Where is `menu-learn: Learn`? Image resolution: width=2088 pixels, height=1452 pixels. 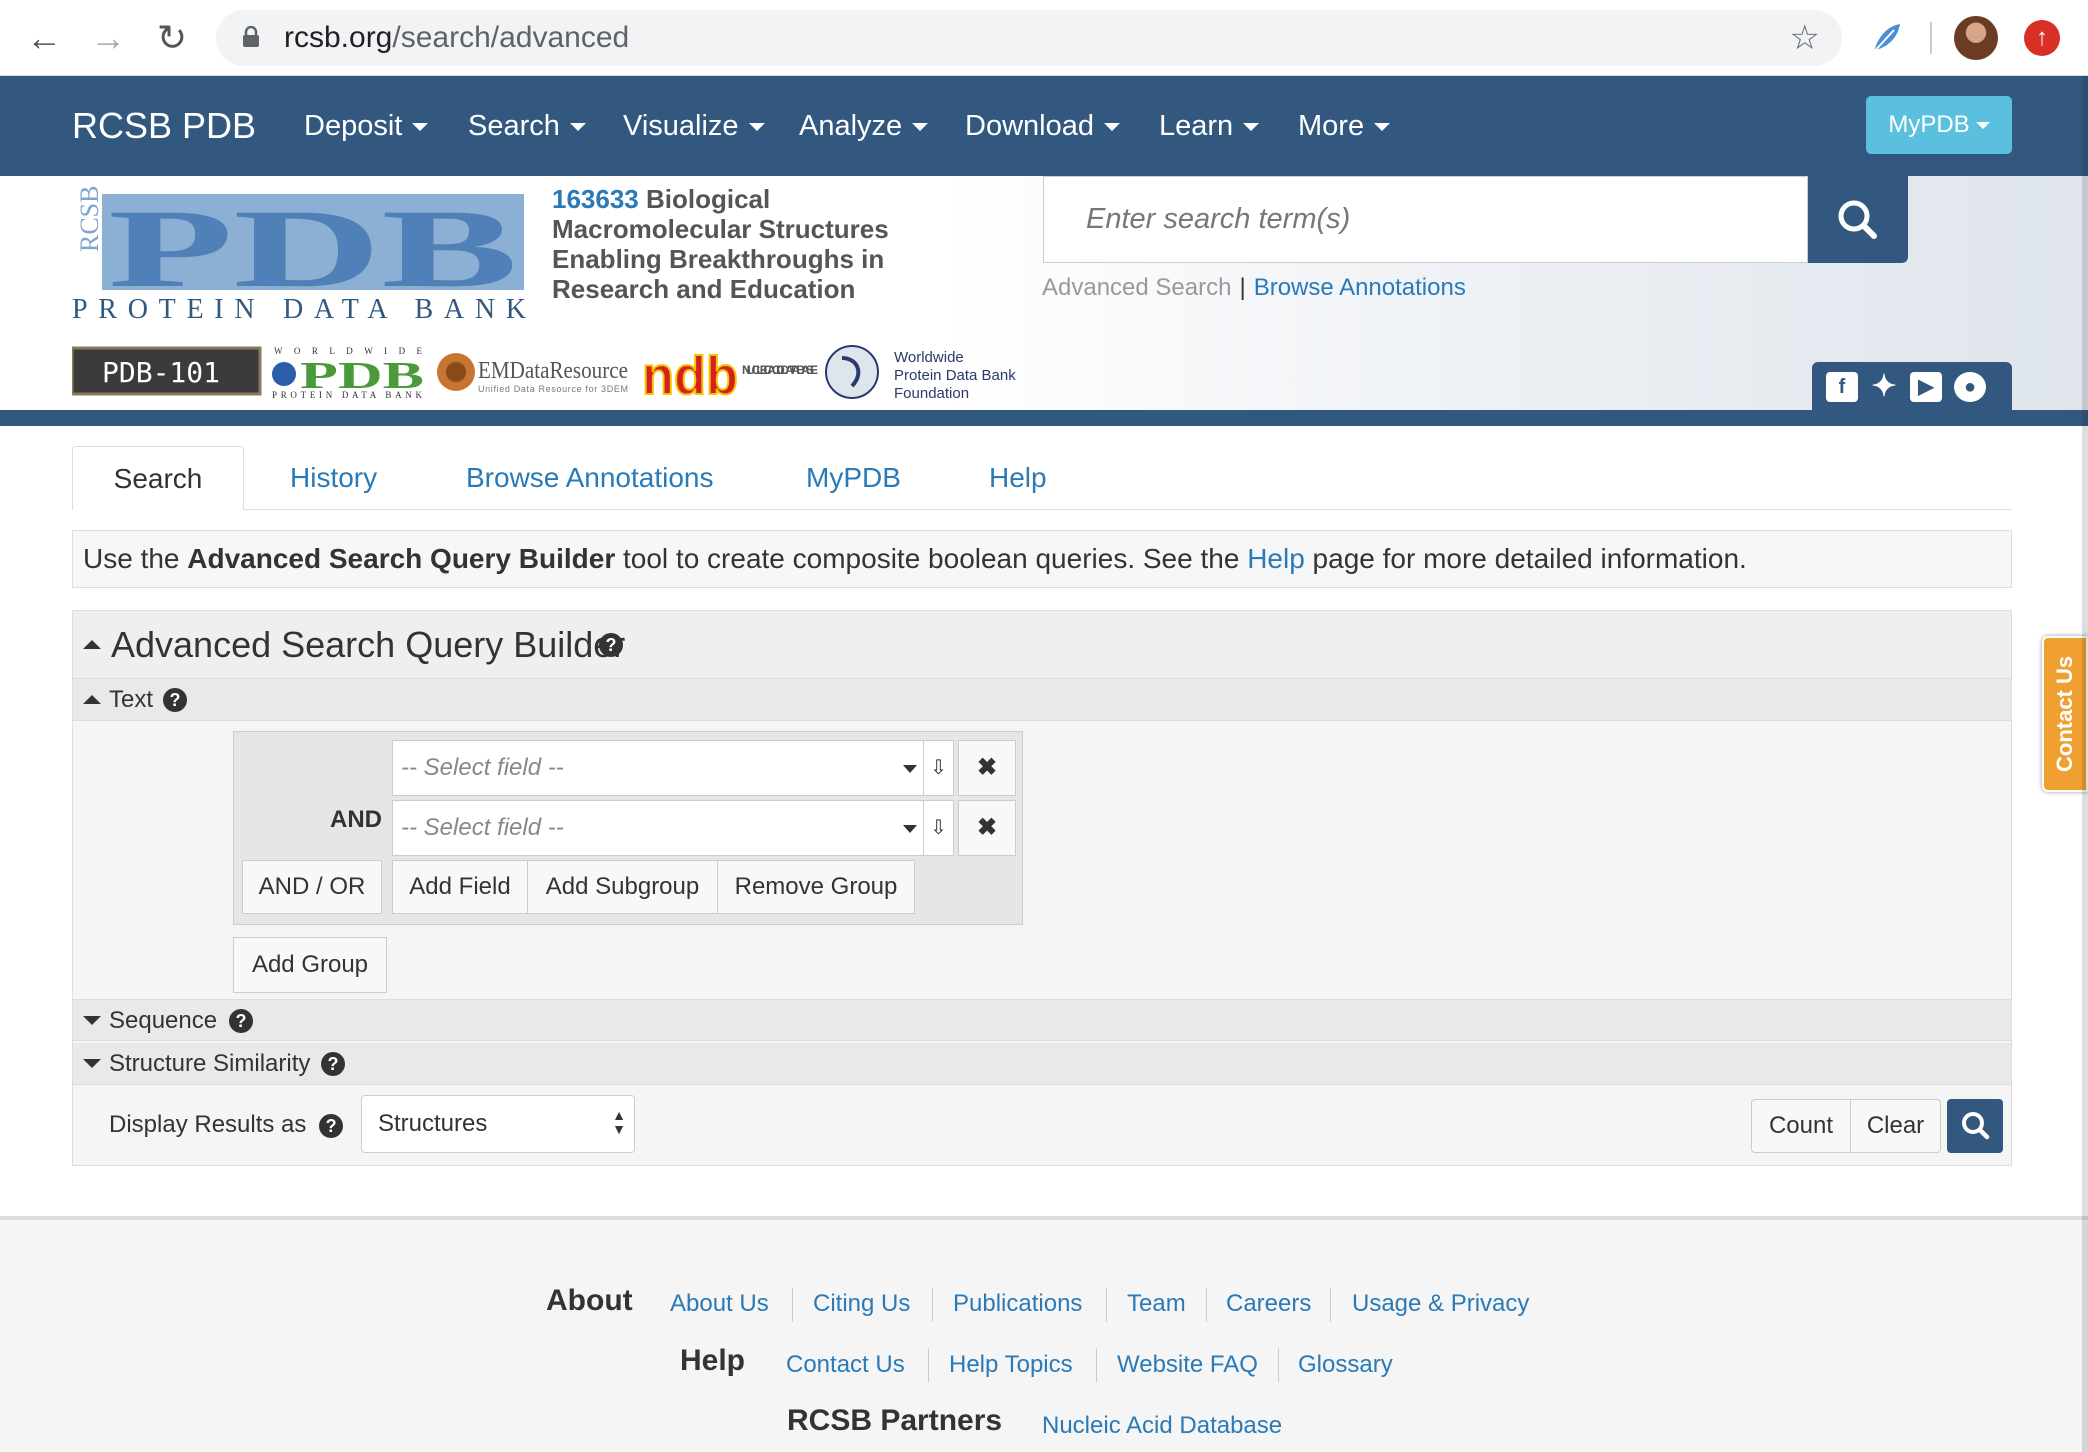 menu-learn: Learn is located at coordinates (1209, 126).